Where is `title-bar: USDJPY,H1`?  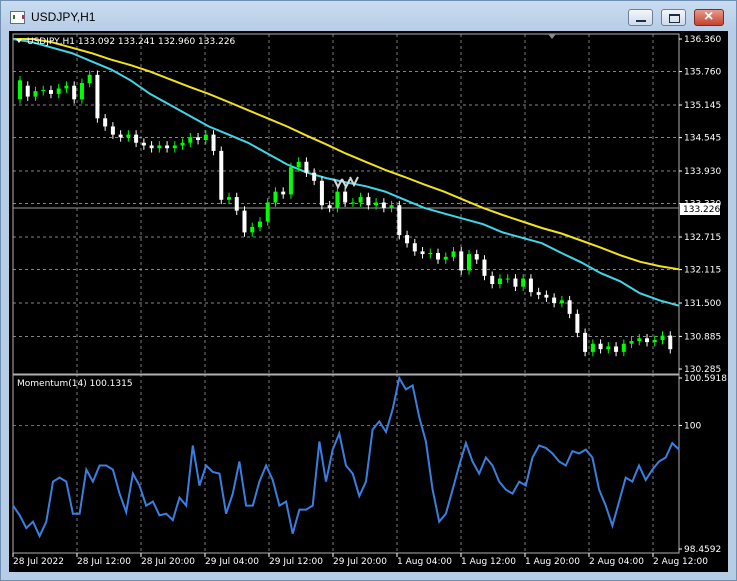 title-bar: USDJPY,H1 is located at coordinates (368, 16).